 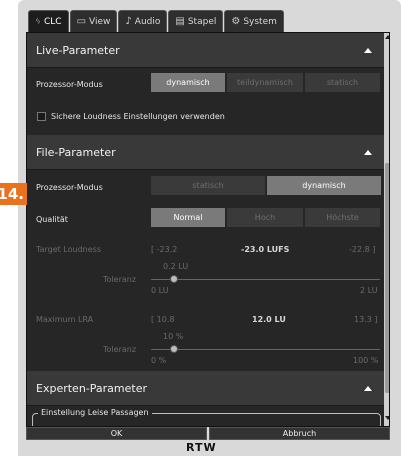 I want to click on lra-slider-max: 100 %, so click(x=366, y=360).